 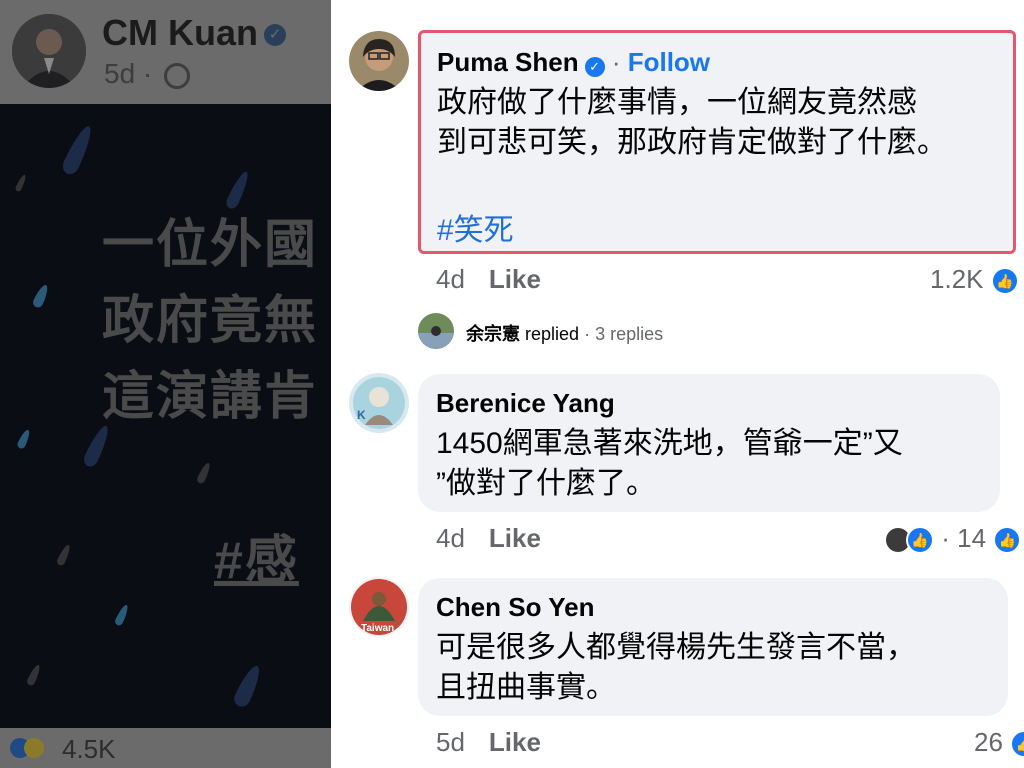 What do you see at coordinates (450, 742) in the screenshot?
I see `comment-time: 5d` at bounding box center [450, 742].